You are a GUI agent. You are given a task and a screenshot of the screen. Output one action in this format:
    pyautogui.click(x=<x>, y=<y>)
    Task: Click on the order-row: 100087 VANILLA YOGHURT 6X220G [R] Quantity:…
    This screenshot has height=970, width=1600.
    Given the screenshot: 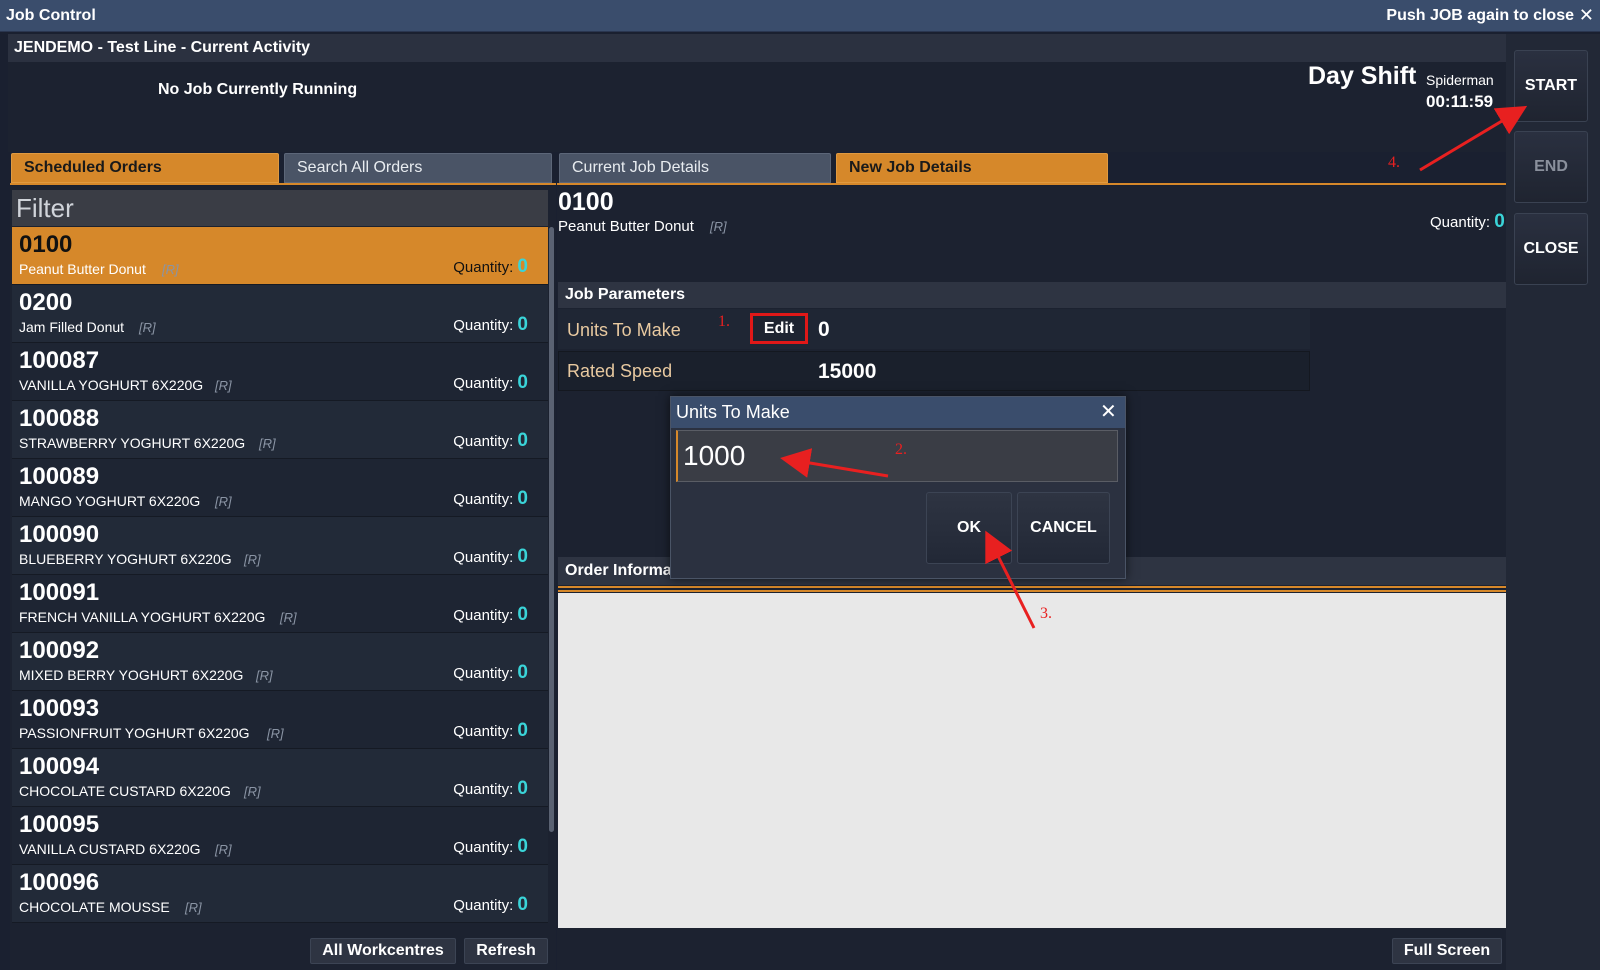 What is the action you would take?
    pyautogui.click(x=280, y=372)
    